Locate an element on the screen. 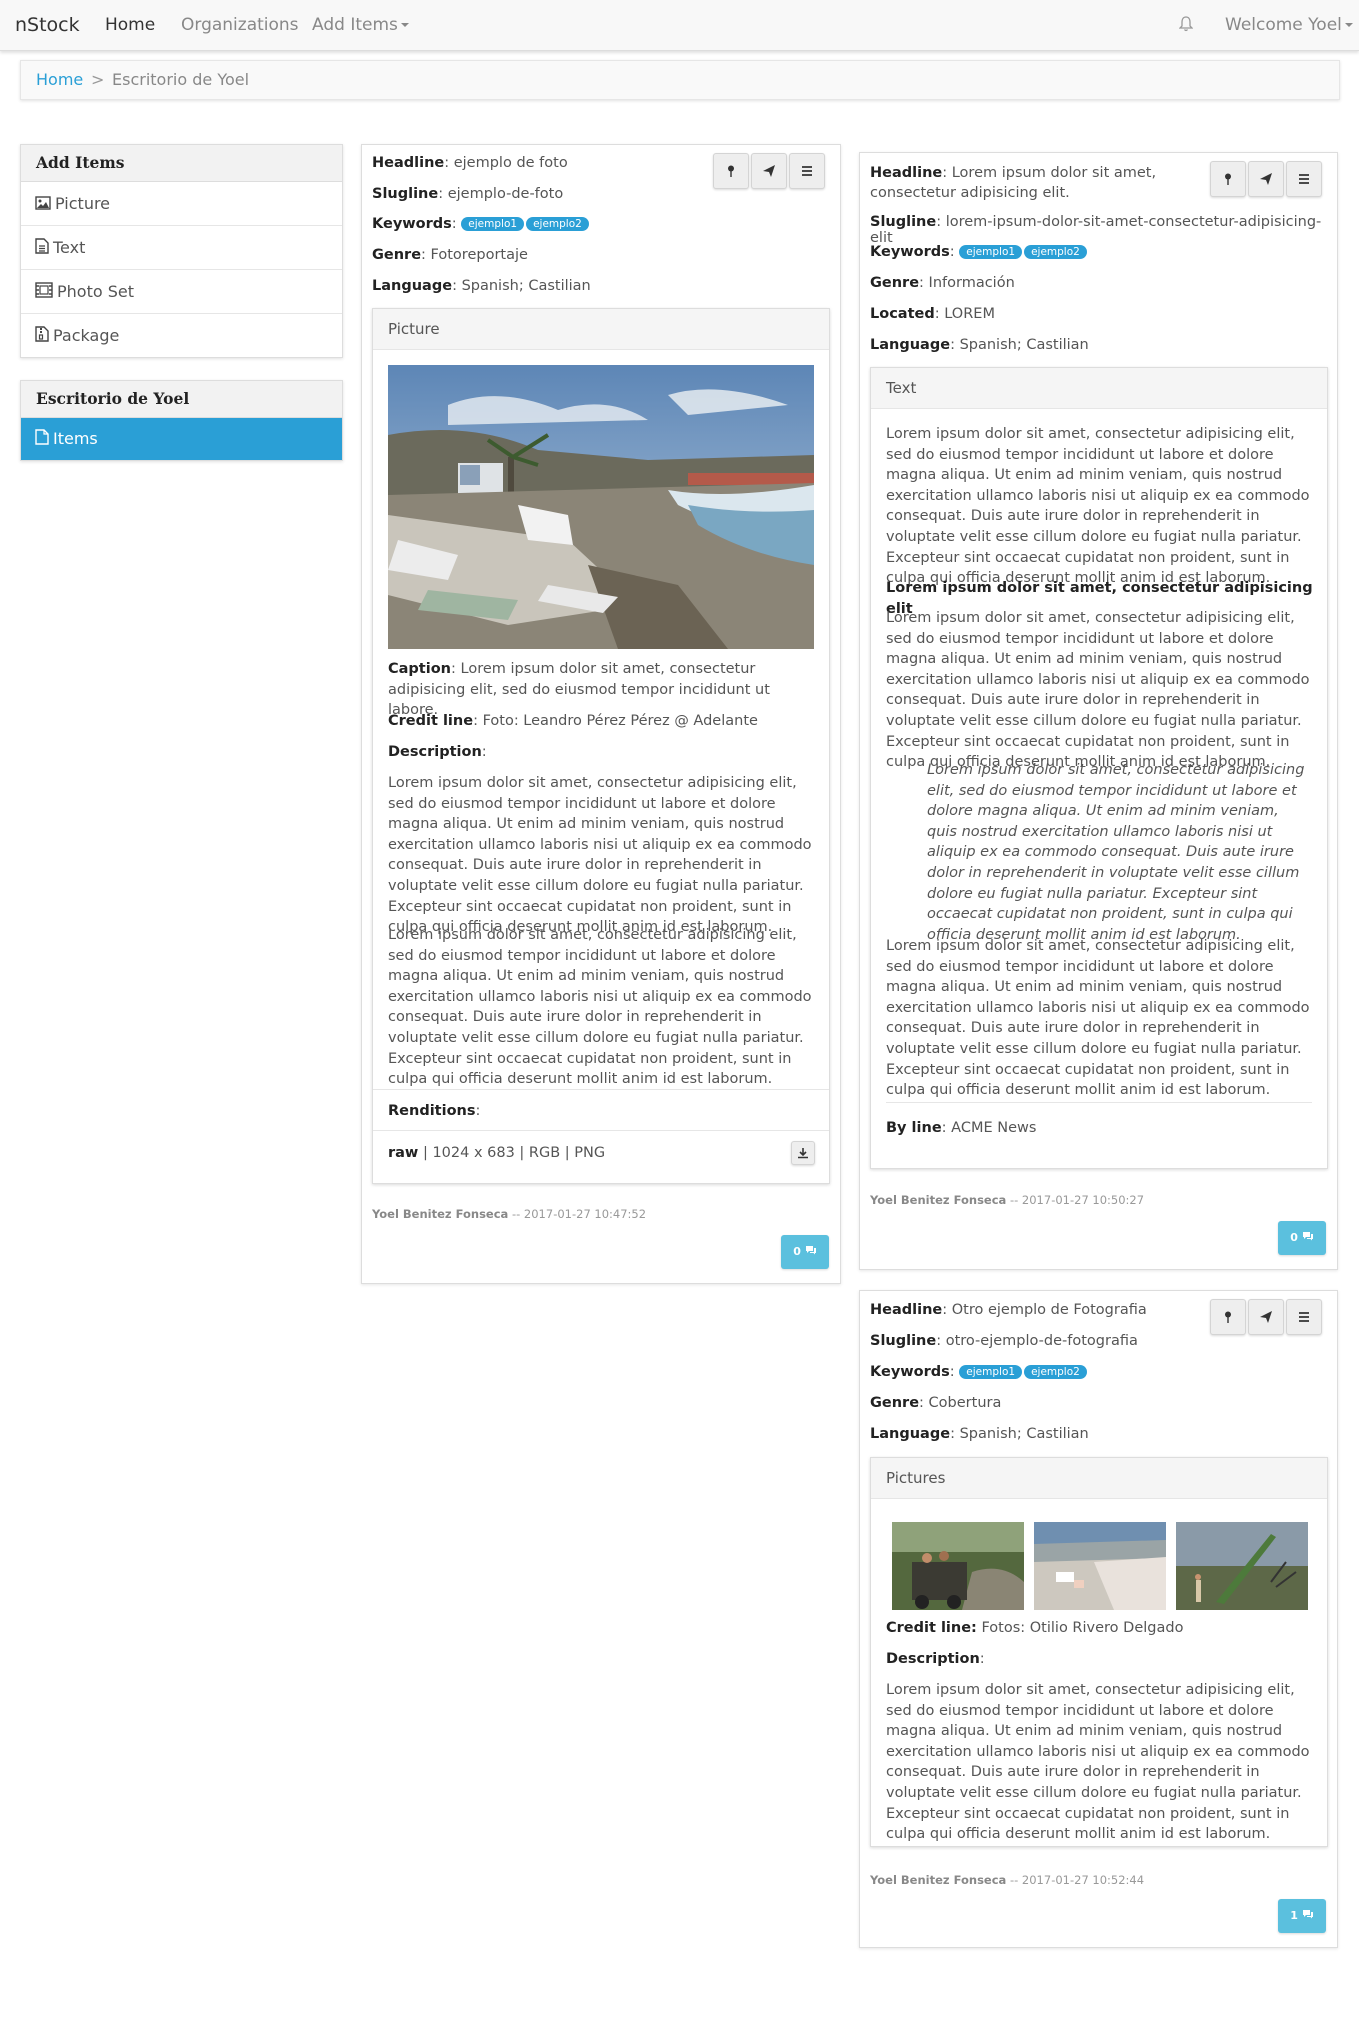  by-line: By line: ACME News is located at coordinates (961, 1128).